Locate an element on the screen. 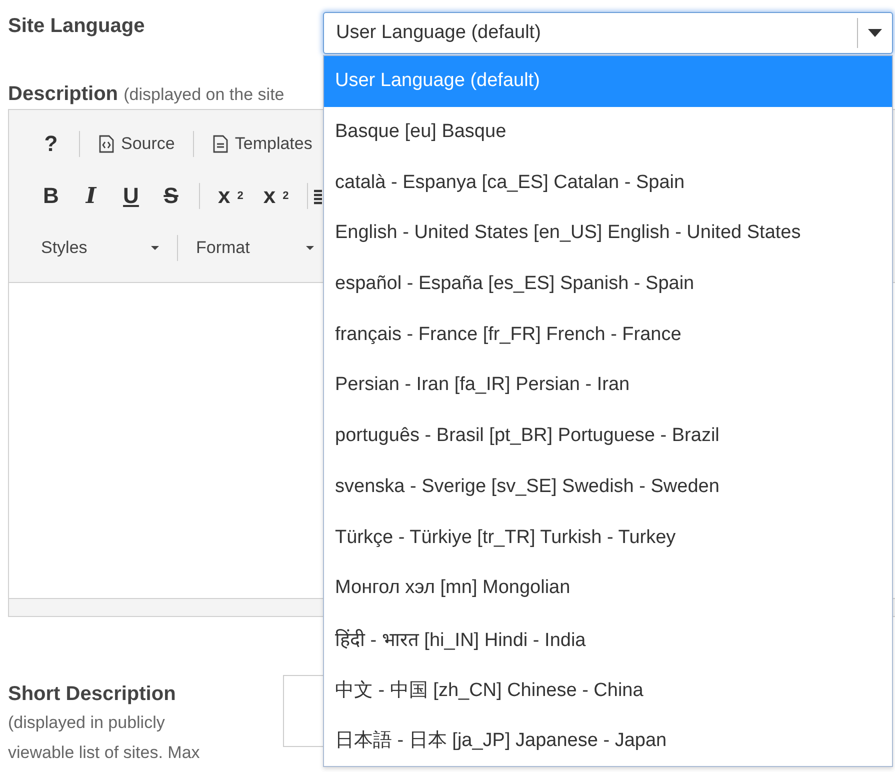  underline-button: U is located at coordinates (131, 196).